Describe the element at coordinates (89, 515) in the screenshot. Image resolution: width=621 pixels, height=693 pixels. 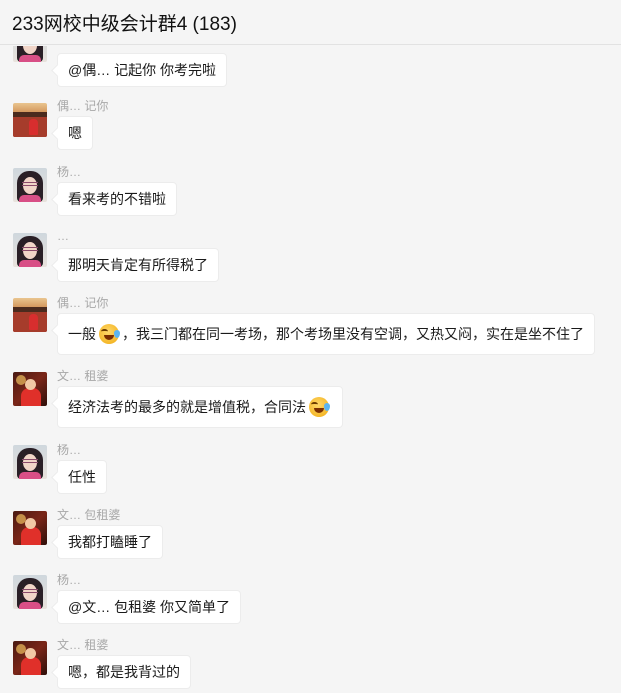
I see `sender-name: 文… 包租婆` at that location.